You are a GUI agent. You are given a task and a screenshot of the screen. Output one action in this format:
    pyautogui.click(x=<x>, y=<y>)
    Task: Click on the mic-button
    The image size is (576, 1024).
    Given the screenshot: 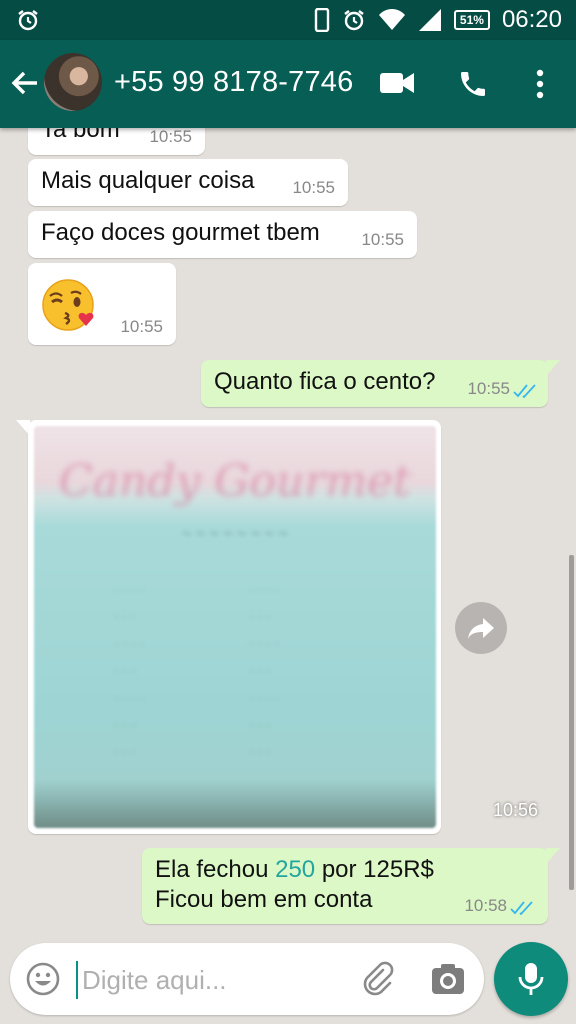 What is the action you would take?
    pyautogui.click(x=531, y=979)
    